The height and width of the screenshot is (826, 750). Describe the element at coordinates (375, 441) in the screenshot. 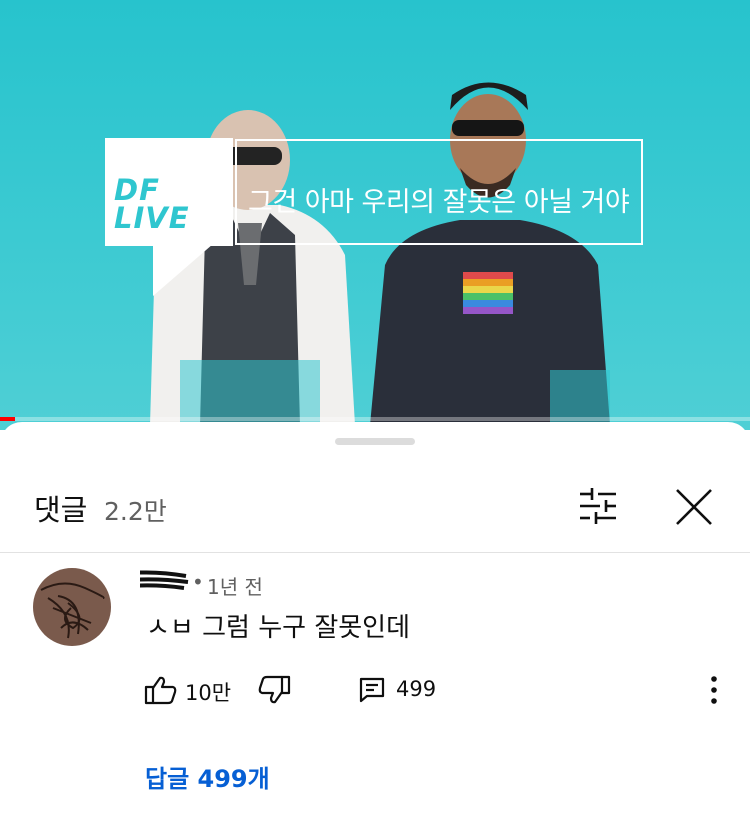

I see `sheet-drag-handle` at that location.